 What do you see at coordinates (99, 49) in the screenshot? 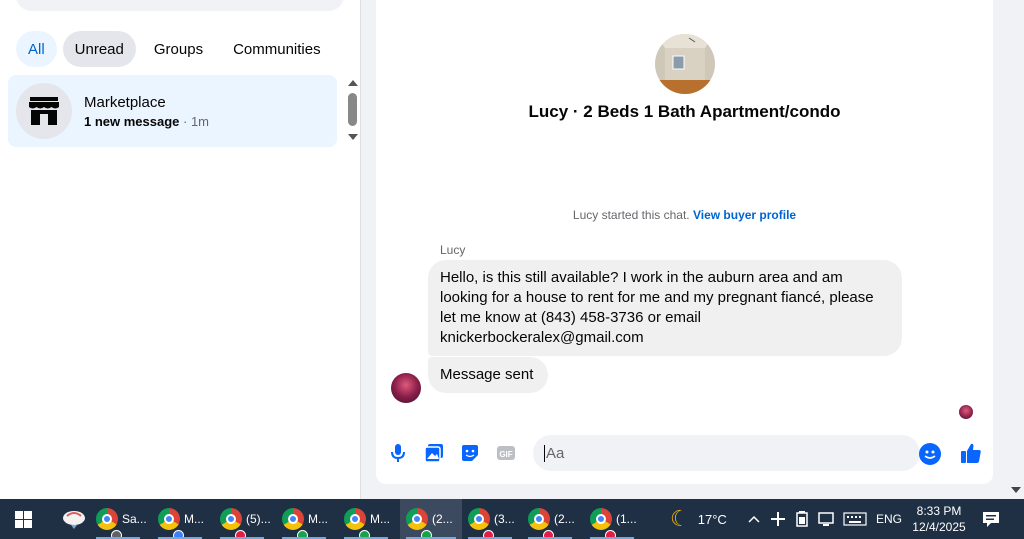
I see `filter-unread: Unread` at bounding box center [99, 49].